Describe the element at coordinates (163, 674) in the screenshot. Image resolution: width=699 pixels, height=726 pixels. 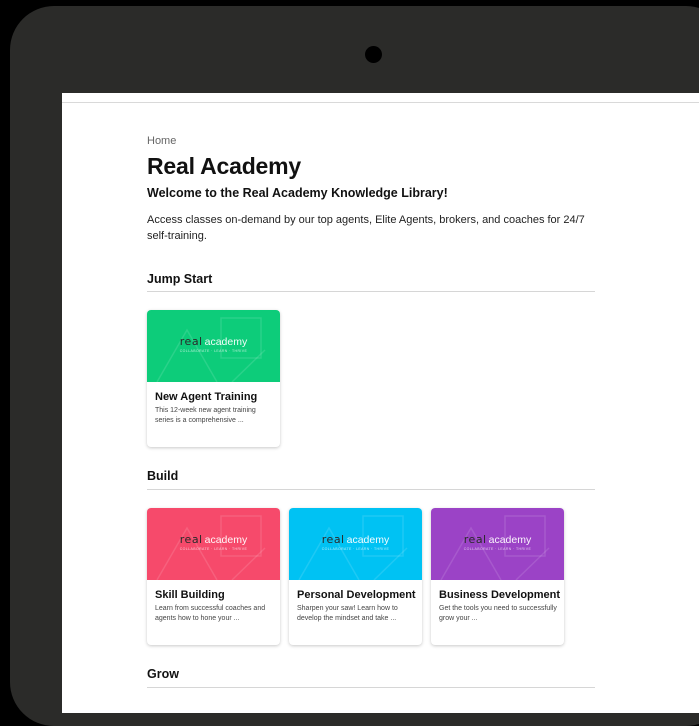
I see `section-title-grow: Grow` at that location.